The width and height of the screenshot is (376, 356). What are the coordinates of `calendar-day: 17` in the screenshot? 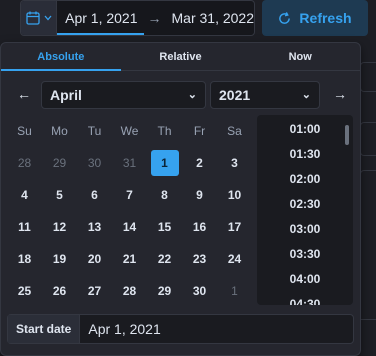 It's located at (234, 227).